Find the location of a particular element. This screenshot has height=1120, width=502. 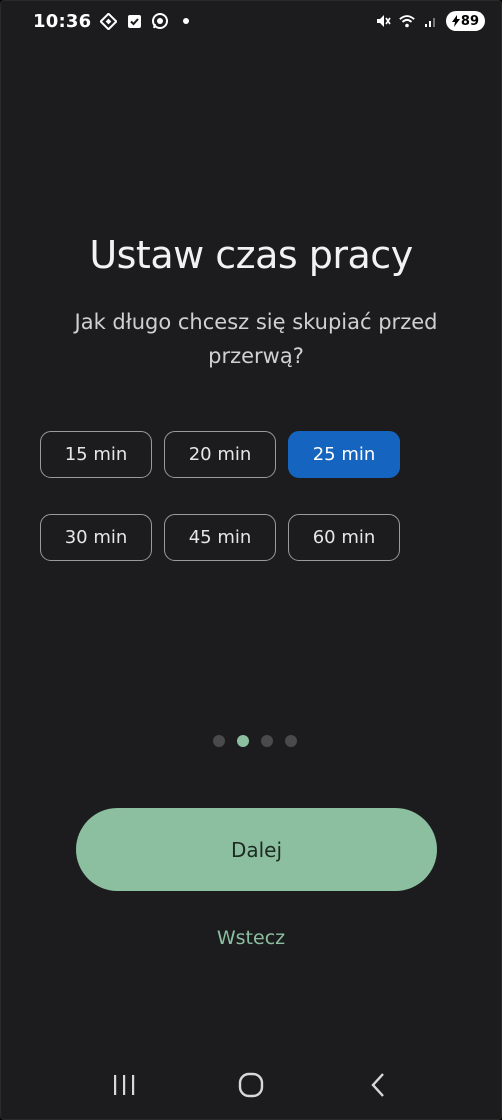

status-left: 10:36 is located at coordinates (114, 21).